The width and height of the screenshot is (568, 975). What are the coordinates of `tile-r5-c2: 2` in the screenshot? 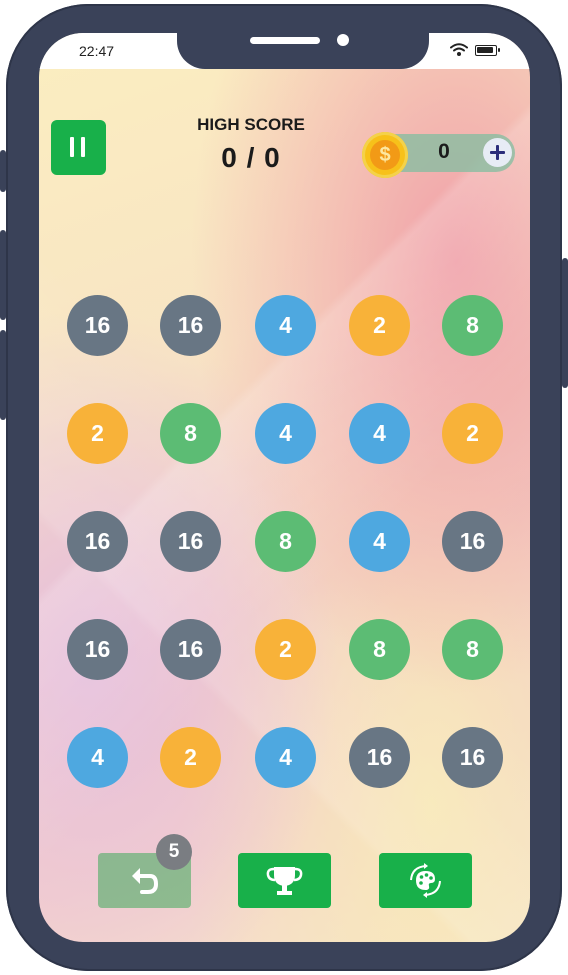 It's located at (190, 757).